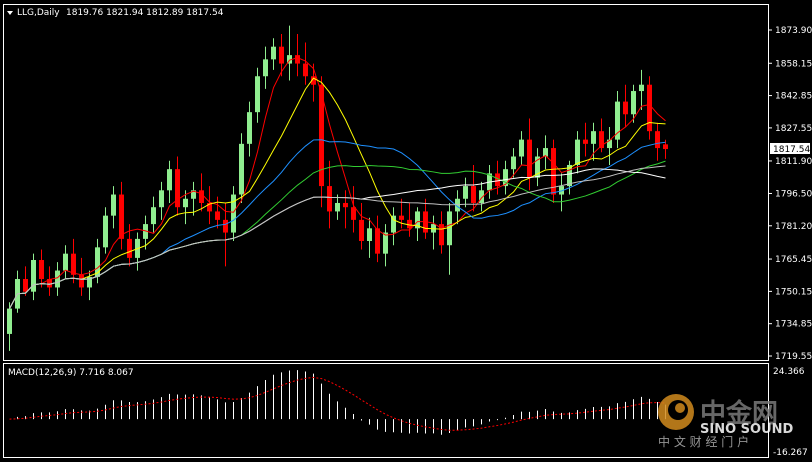  Describe the element at coordinates (793, 162) in the screenshot. I see `price-tick-label: 1811.90` at that location.